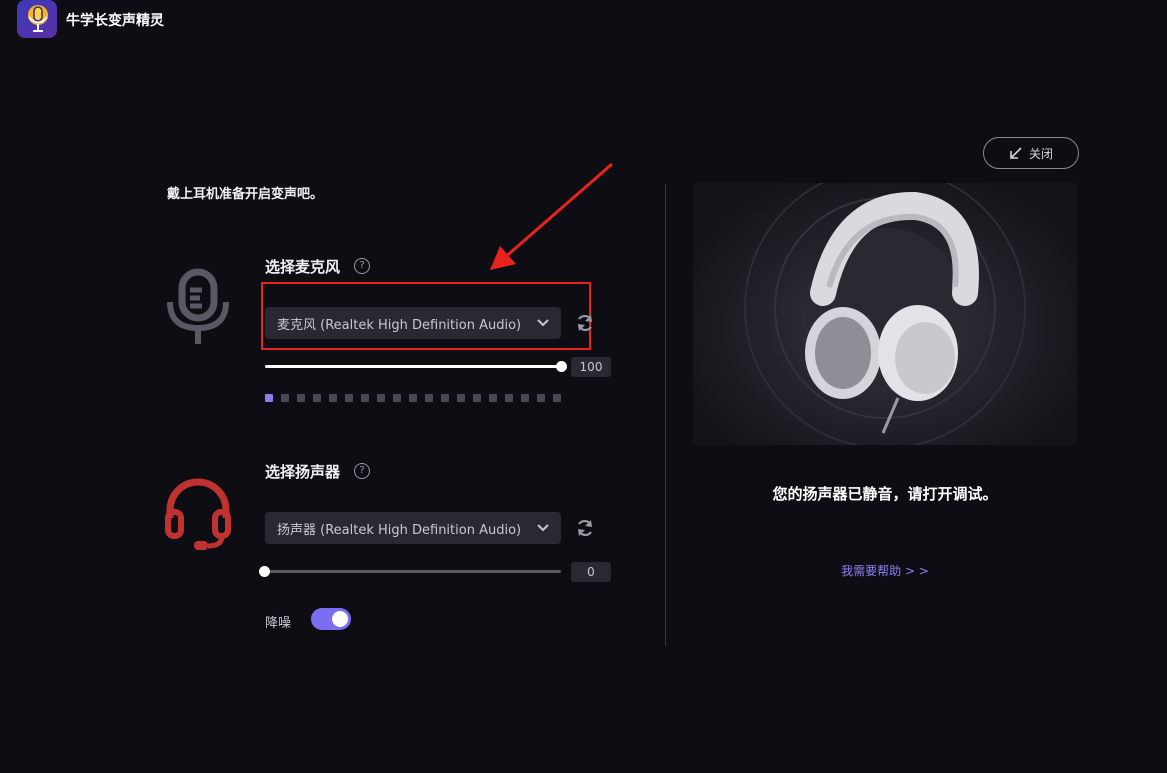 This screenshot has height=773, width=1167. Describe the element at coordinates (303, 267) in the screenshot. I see `mic-section-title: 选择麦克风` at that location.